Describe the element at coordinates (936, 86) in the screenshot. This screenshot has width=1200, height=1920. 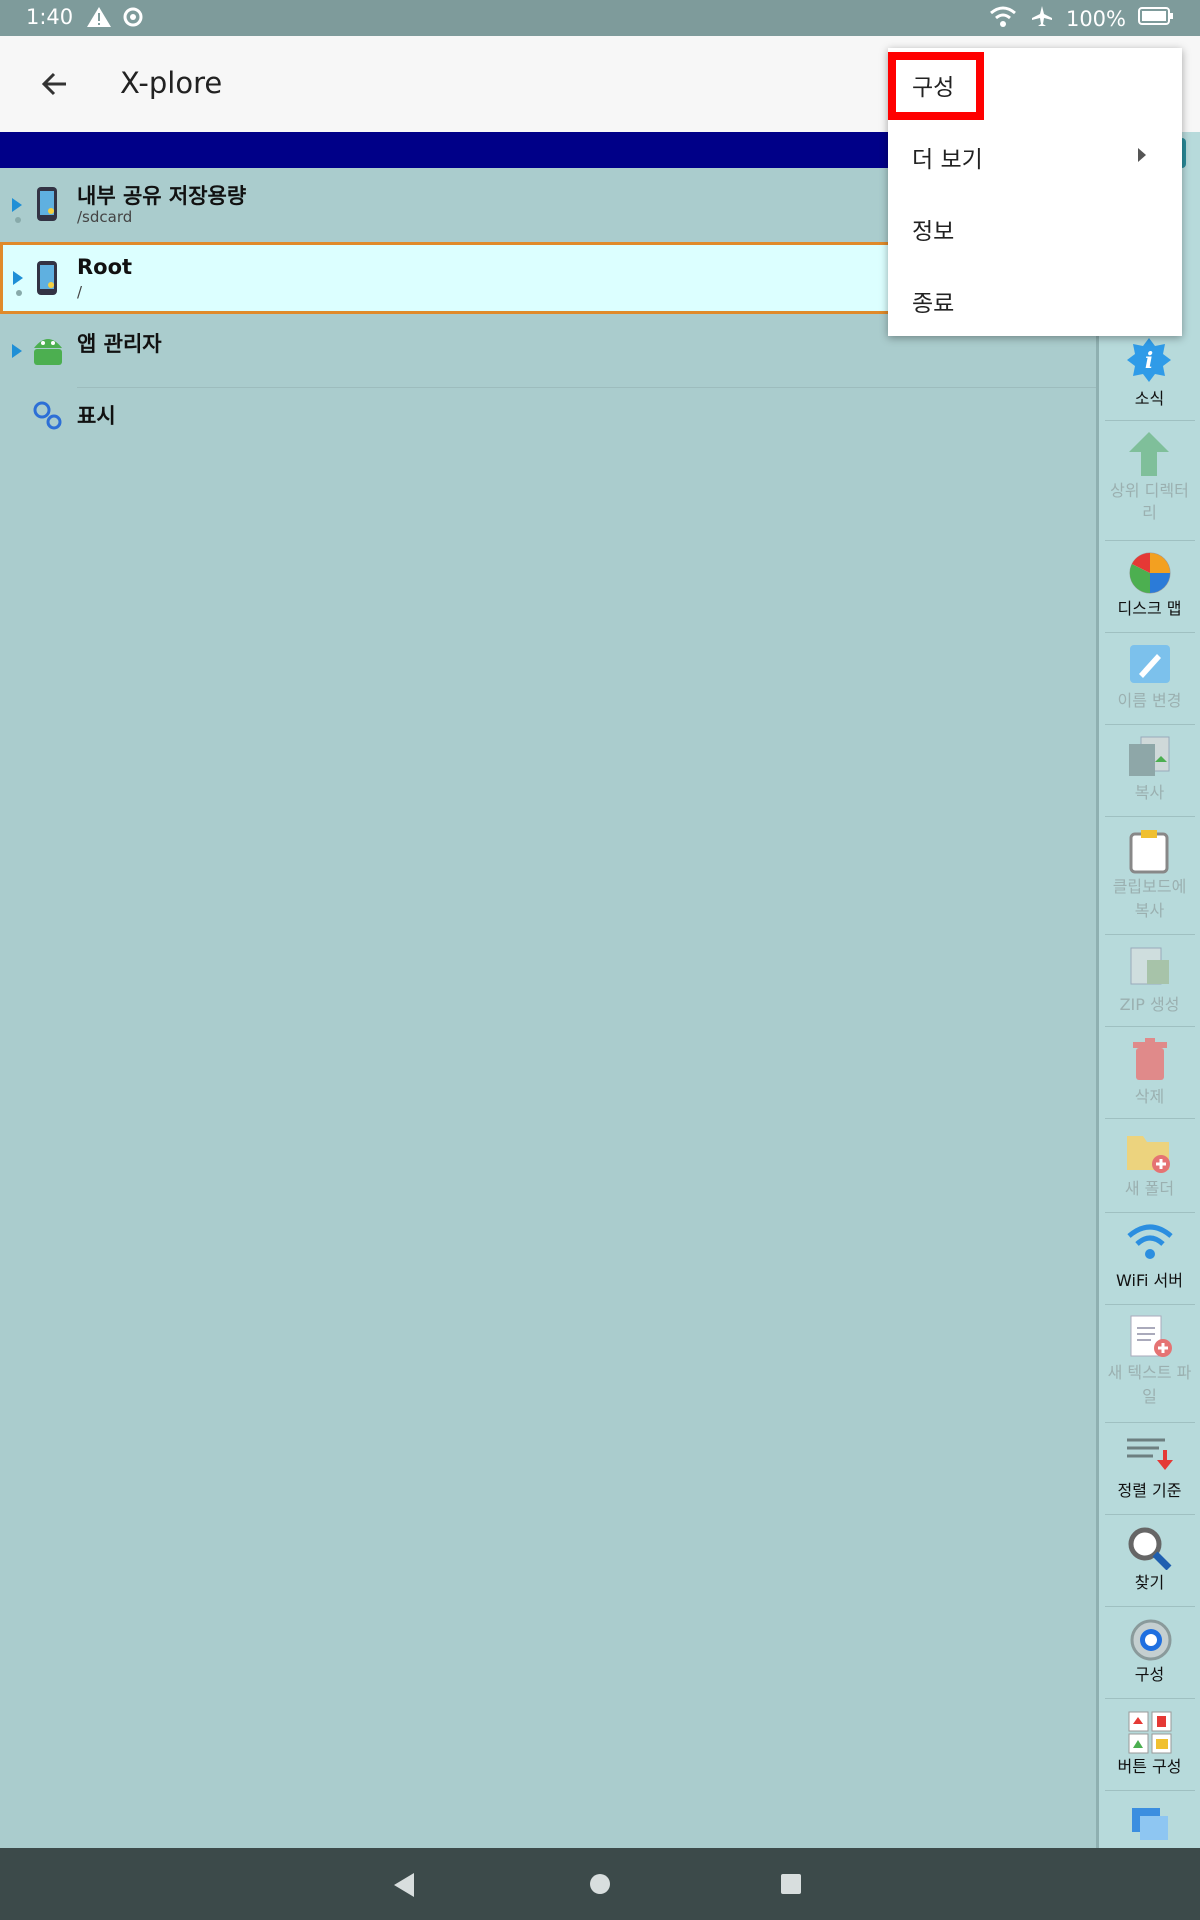
I see `highlight-box` at that location.